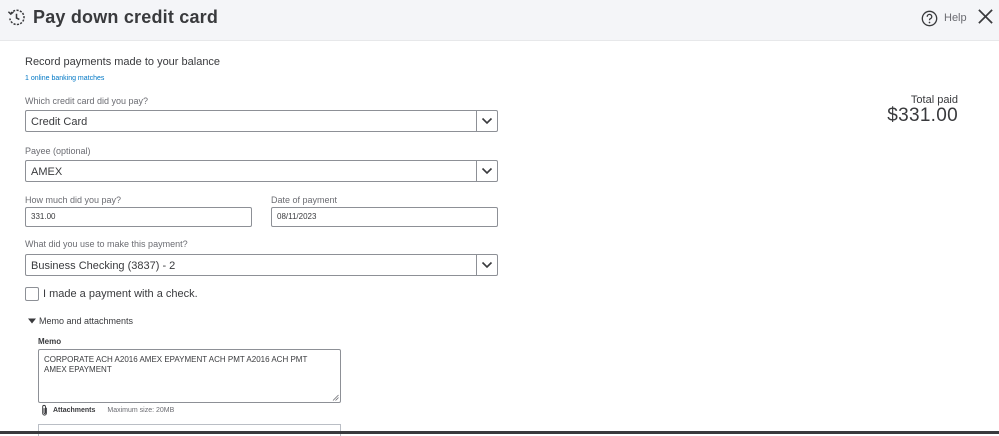  I want to click on date-input: 08/11/2023, so click(384, 217).